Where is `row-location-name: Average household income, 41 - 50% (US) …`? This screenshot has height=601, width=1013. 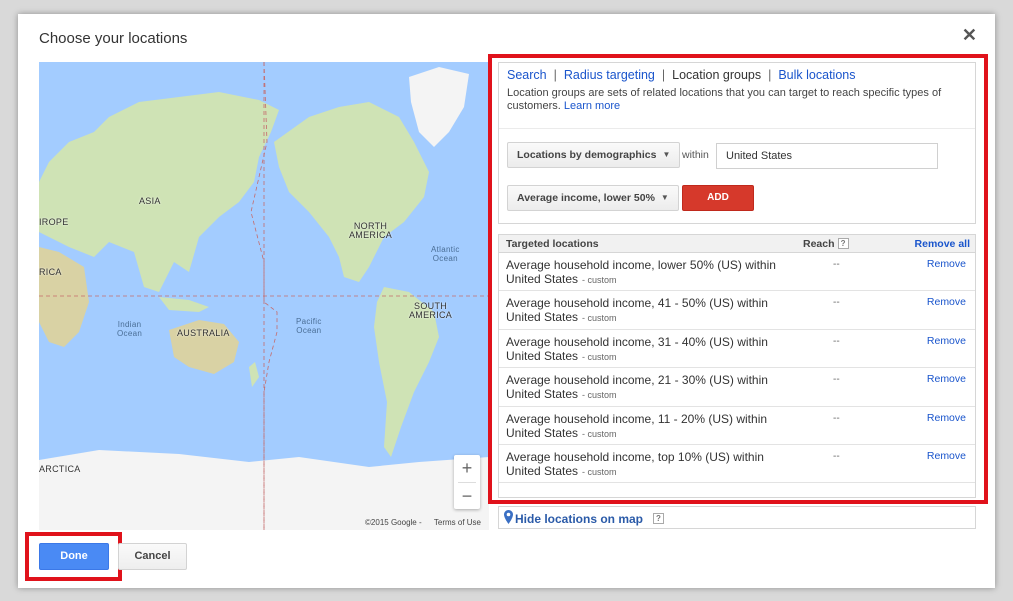
row-location-name: Average household income, 41 - 50% (US) … is located at coordinates (651, 310).